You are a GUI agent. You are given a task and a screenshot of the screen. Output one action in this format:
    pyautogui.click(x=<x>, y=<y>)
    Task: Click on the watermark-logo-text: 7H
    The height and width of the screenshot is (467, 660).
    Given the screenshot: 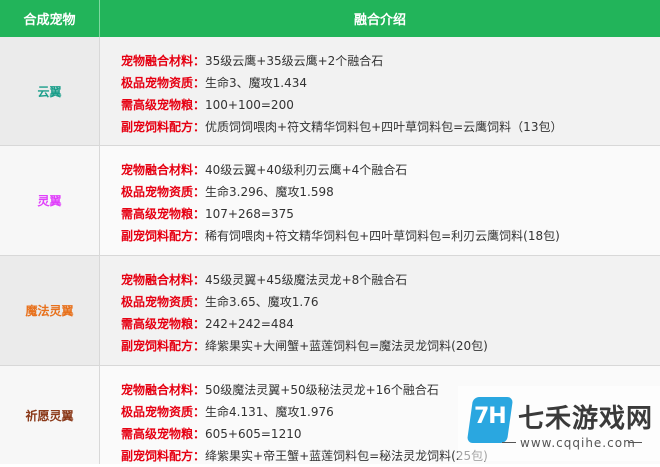 What is the action you would take?
    pyautogui.click(x=490, y=416)
    